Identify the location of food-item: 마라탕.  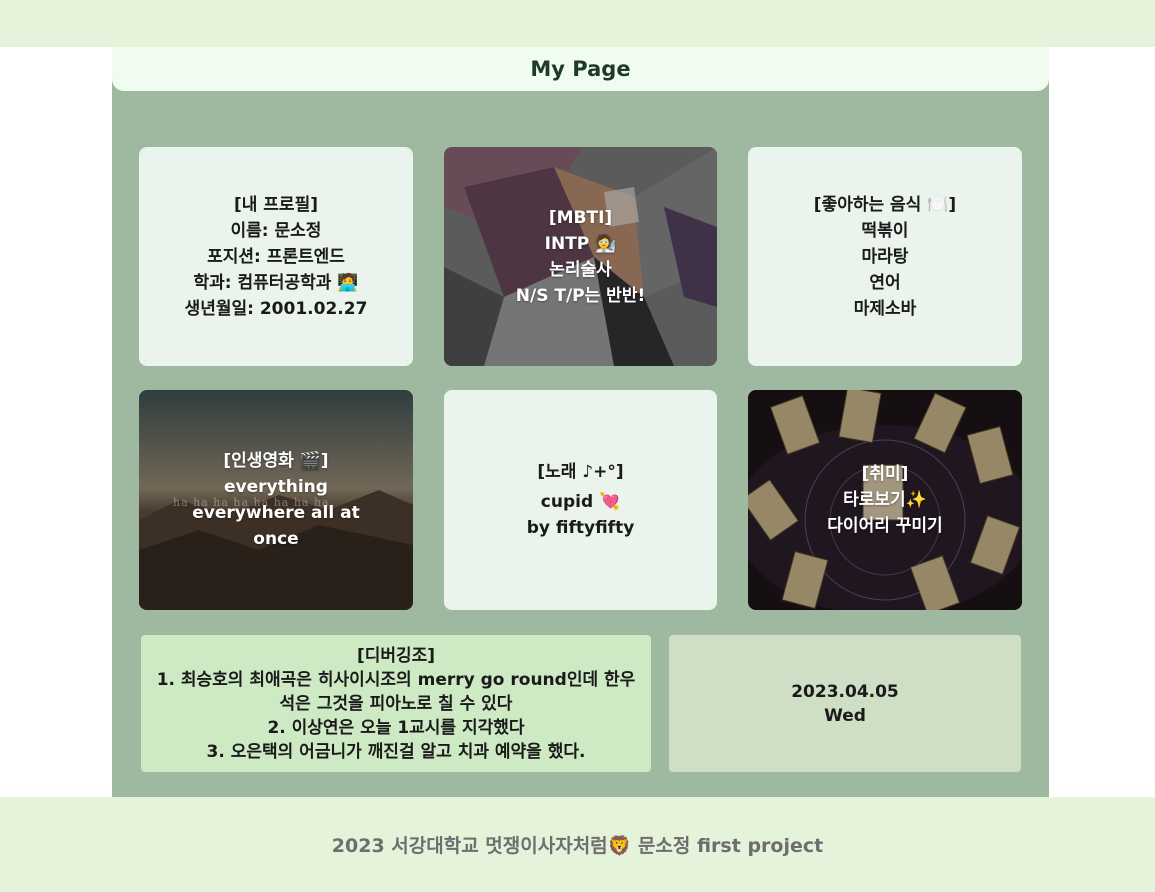
(885, 256).